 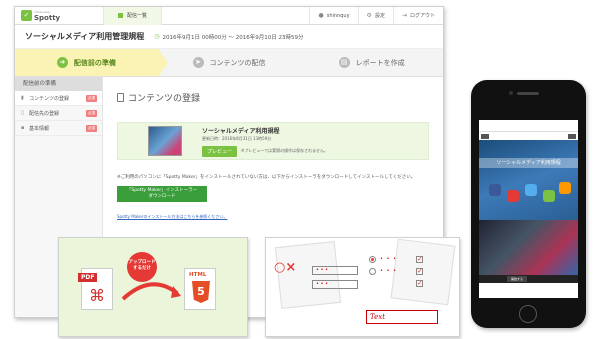 What do you see at coordinates (528, 163) in the screenshot?
I see `phone-screen-title: ソーシャルメディア利用規程` at bounding box center [528, 163].